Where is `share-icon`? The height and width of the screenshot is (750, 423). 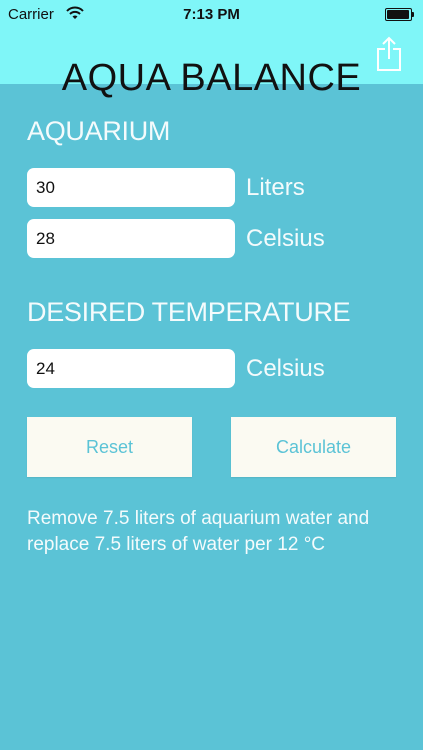 share-icon is located at coordinates (389, 54).